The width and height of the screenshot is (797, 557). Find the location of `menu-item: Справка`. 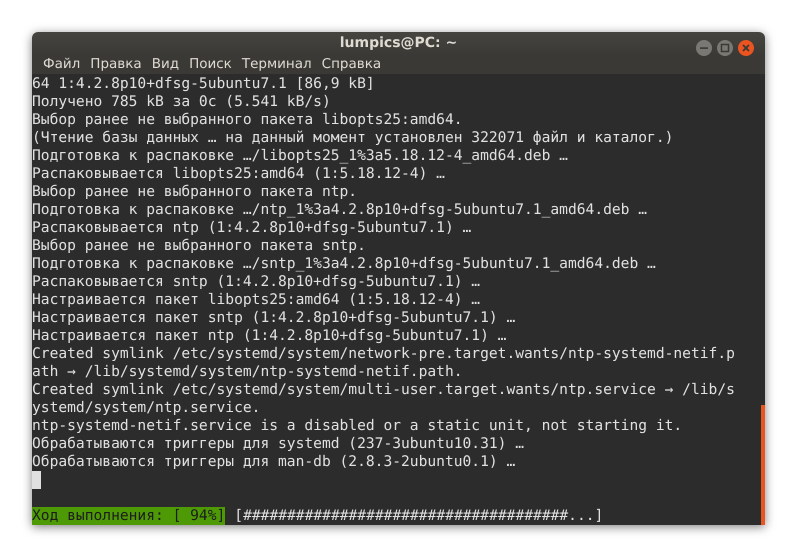

menu-item: Справка is located at coordinates (351, 64).